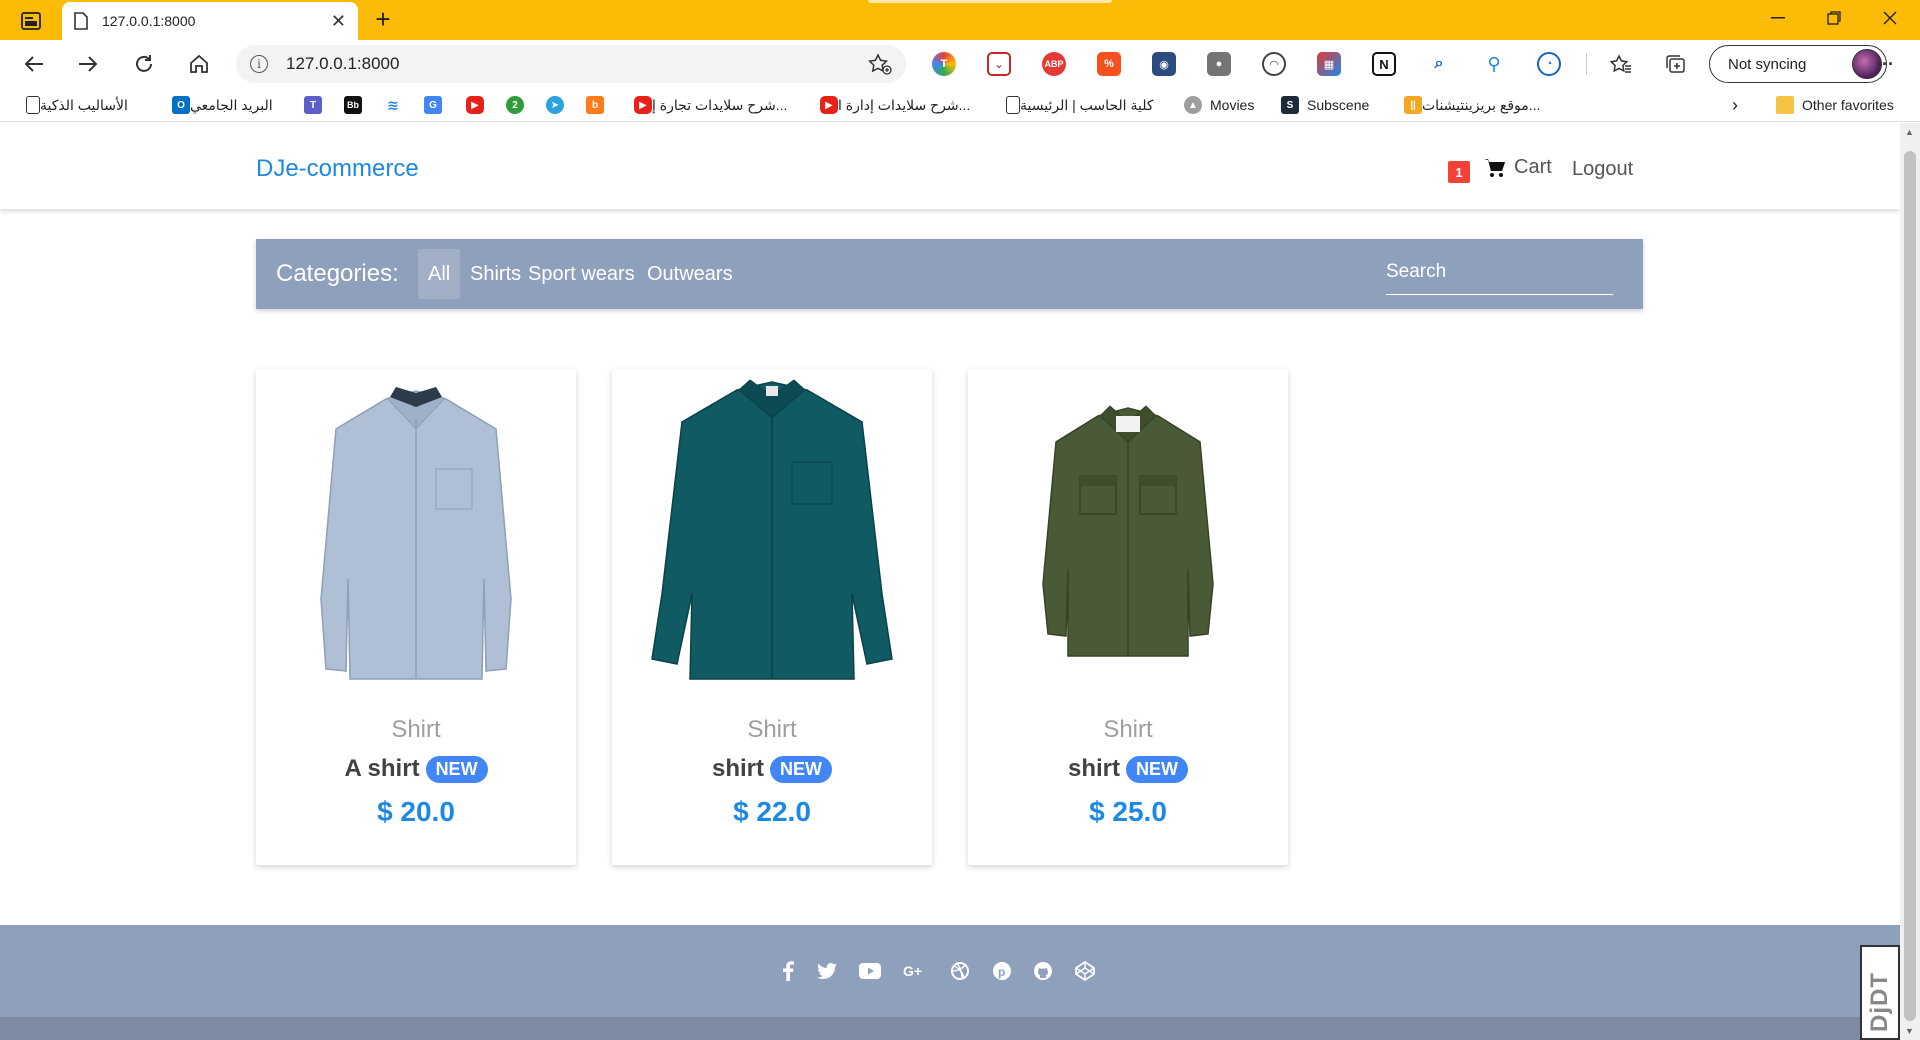 The width and height of the screenshot is (1920, 1040). I want to click on browser-tab: 127.0.0.1:8000 ✕, so click(210, 21).